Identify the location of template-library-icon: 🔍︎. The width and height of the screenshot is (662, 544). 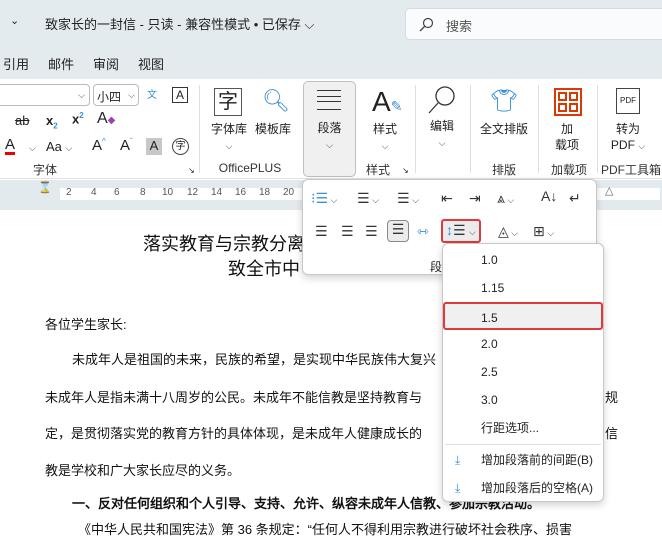
(276, 100).